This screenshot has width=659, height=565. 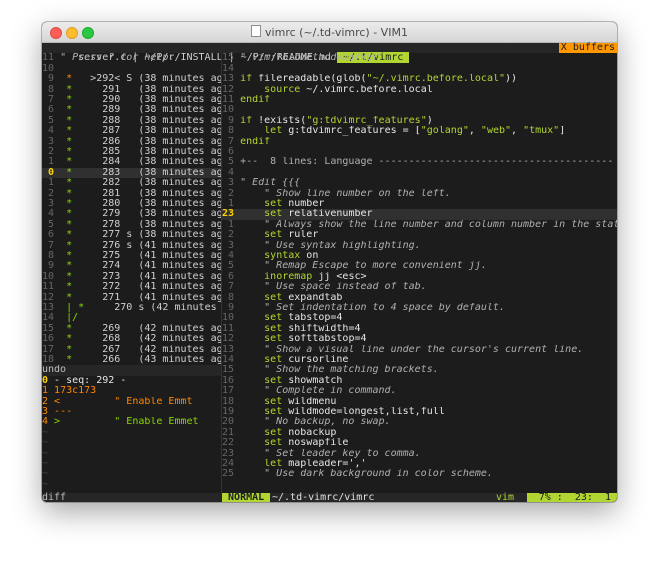 I want to click on undotree-row: 16 * 268 (42 minutes ago), so click(x=131, y=339).